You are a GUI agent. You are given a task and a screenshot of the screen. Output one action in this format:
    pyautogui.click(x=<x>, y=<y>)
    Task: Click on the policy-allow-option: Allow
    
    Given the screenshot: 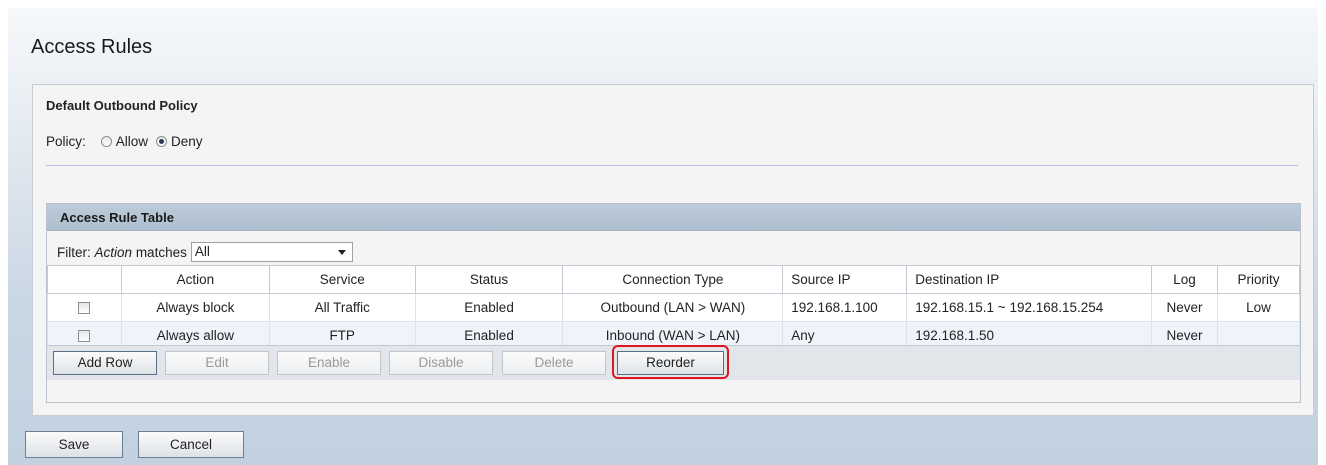 What is the action you would take?
    pyautogui.click(x=126, y=141)
    